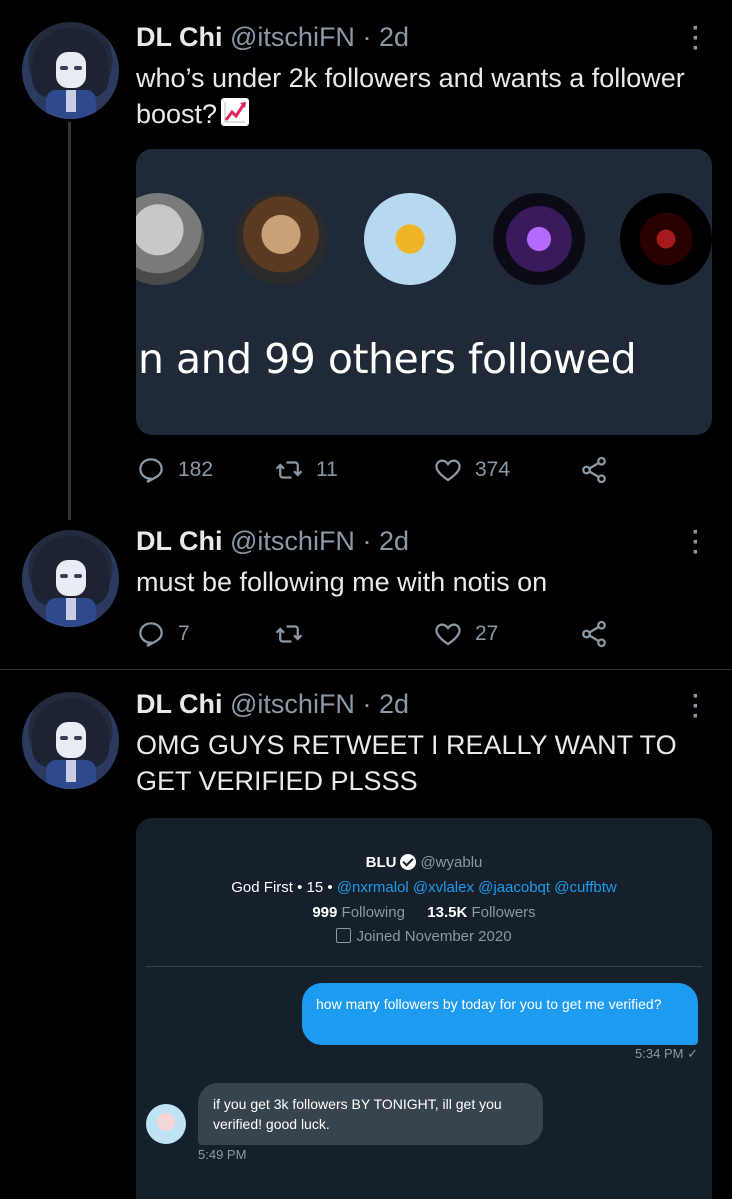 The image size is (732, 1199). Describe the element at coordinates (325, 912) in the screenshot. I see `following-count: 999` at that location.